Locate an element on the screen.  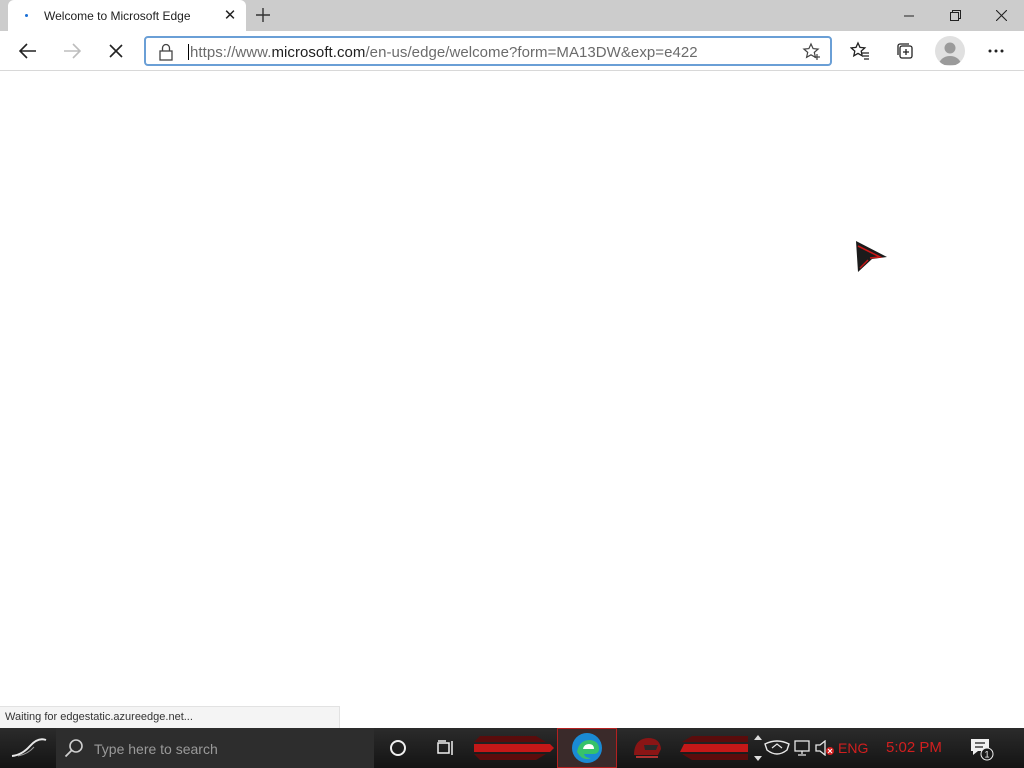
task-view-button is located at coordinates (446, 748).